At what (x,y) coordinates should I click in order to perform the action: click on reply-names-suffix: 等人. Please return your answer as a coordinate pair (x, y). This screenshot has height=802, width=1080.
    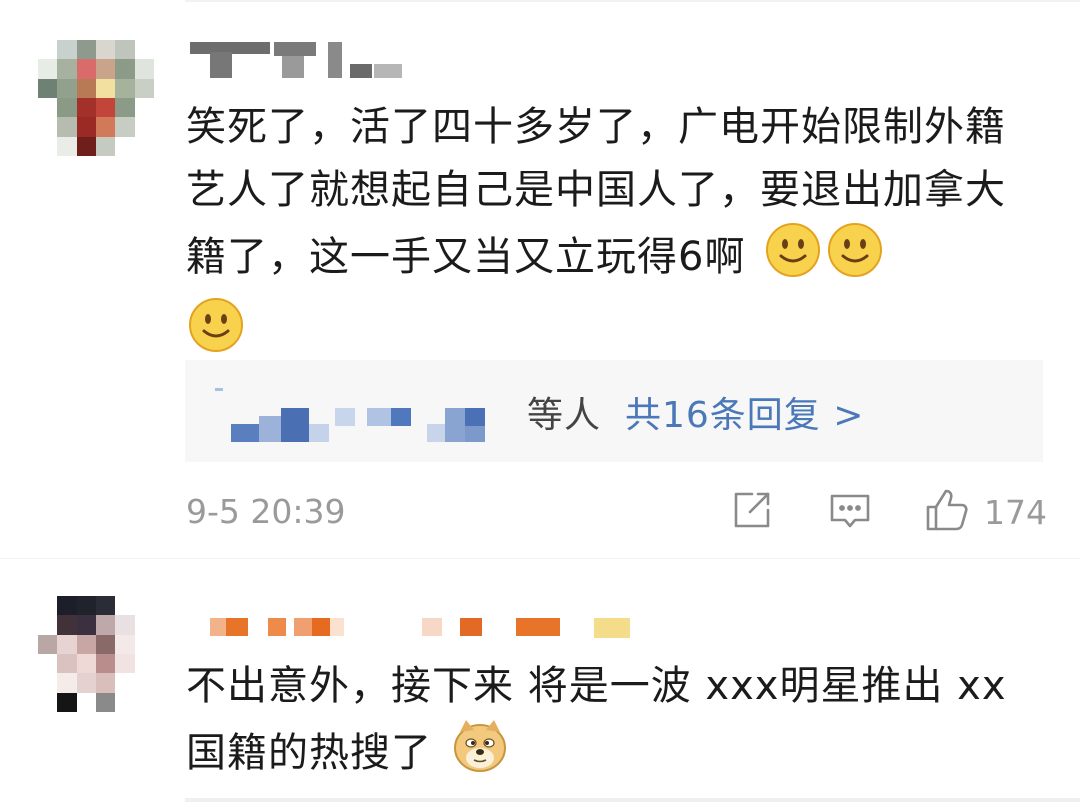
    Looking at the image, I should click on (564, 415).